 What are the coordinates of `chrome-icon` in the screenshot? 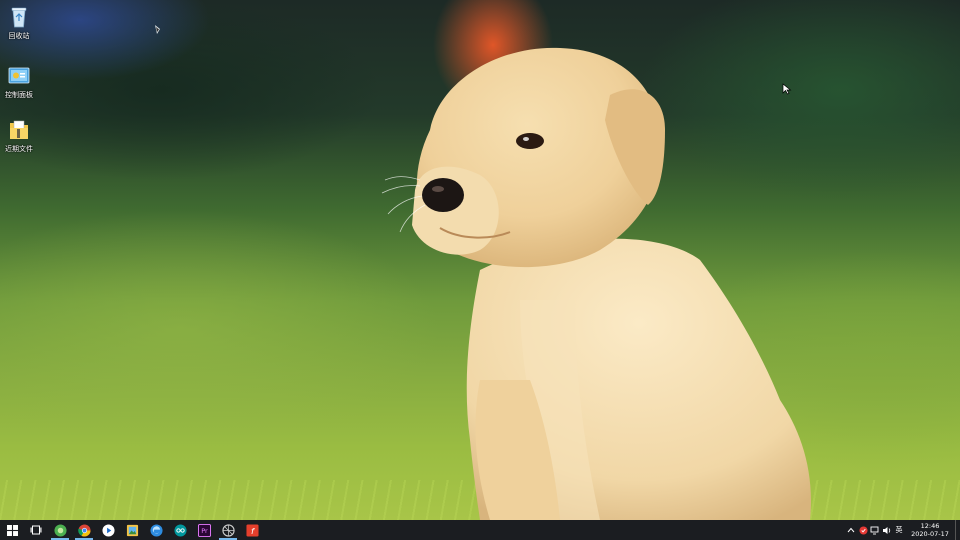 It's located at (84, 530).